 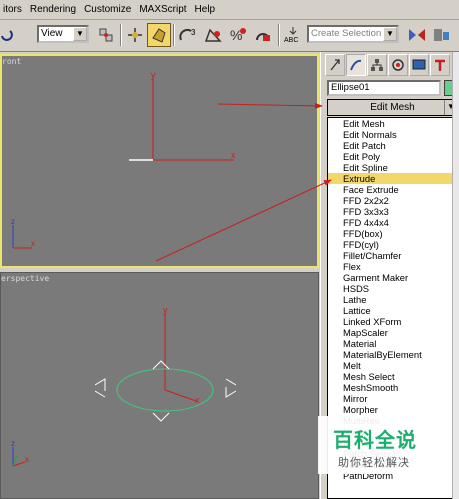 I want to click on undo-icon, so click(x=9, y=35).